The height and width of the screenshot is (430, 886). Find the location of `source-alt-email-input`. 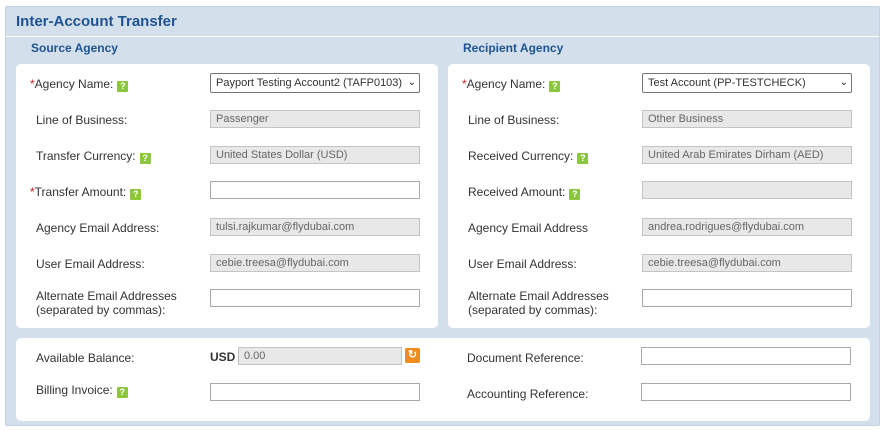

source-alt-email-input is located at coordinates (315, 298).